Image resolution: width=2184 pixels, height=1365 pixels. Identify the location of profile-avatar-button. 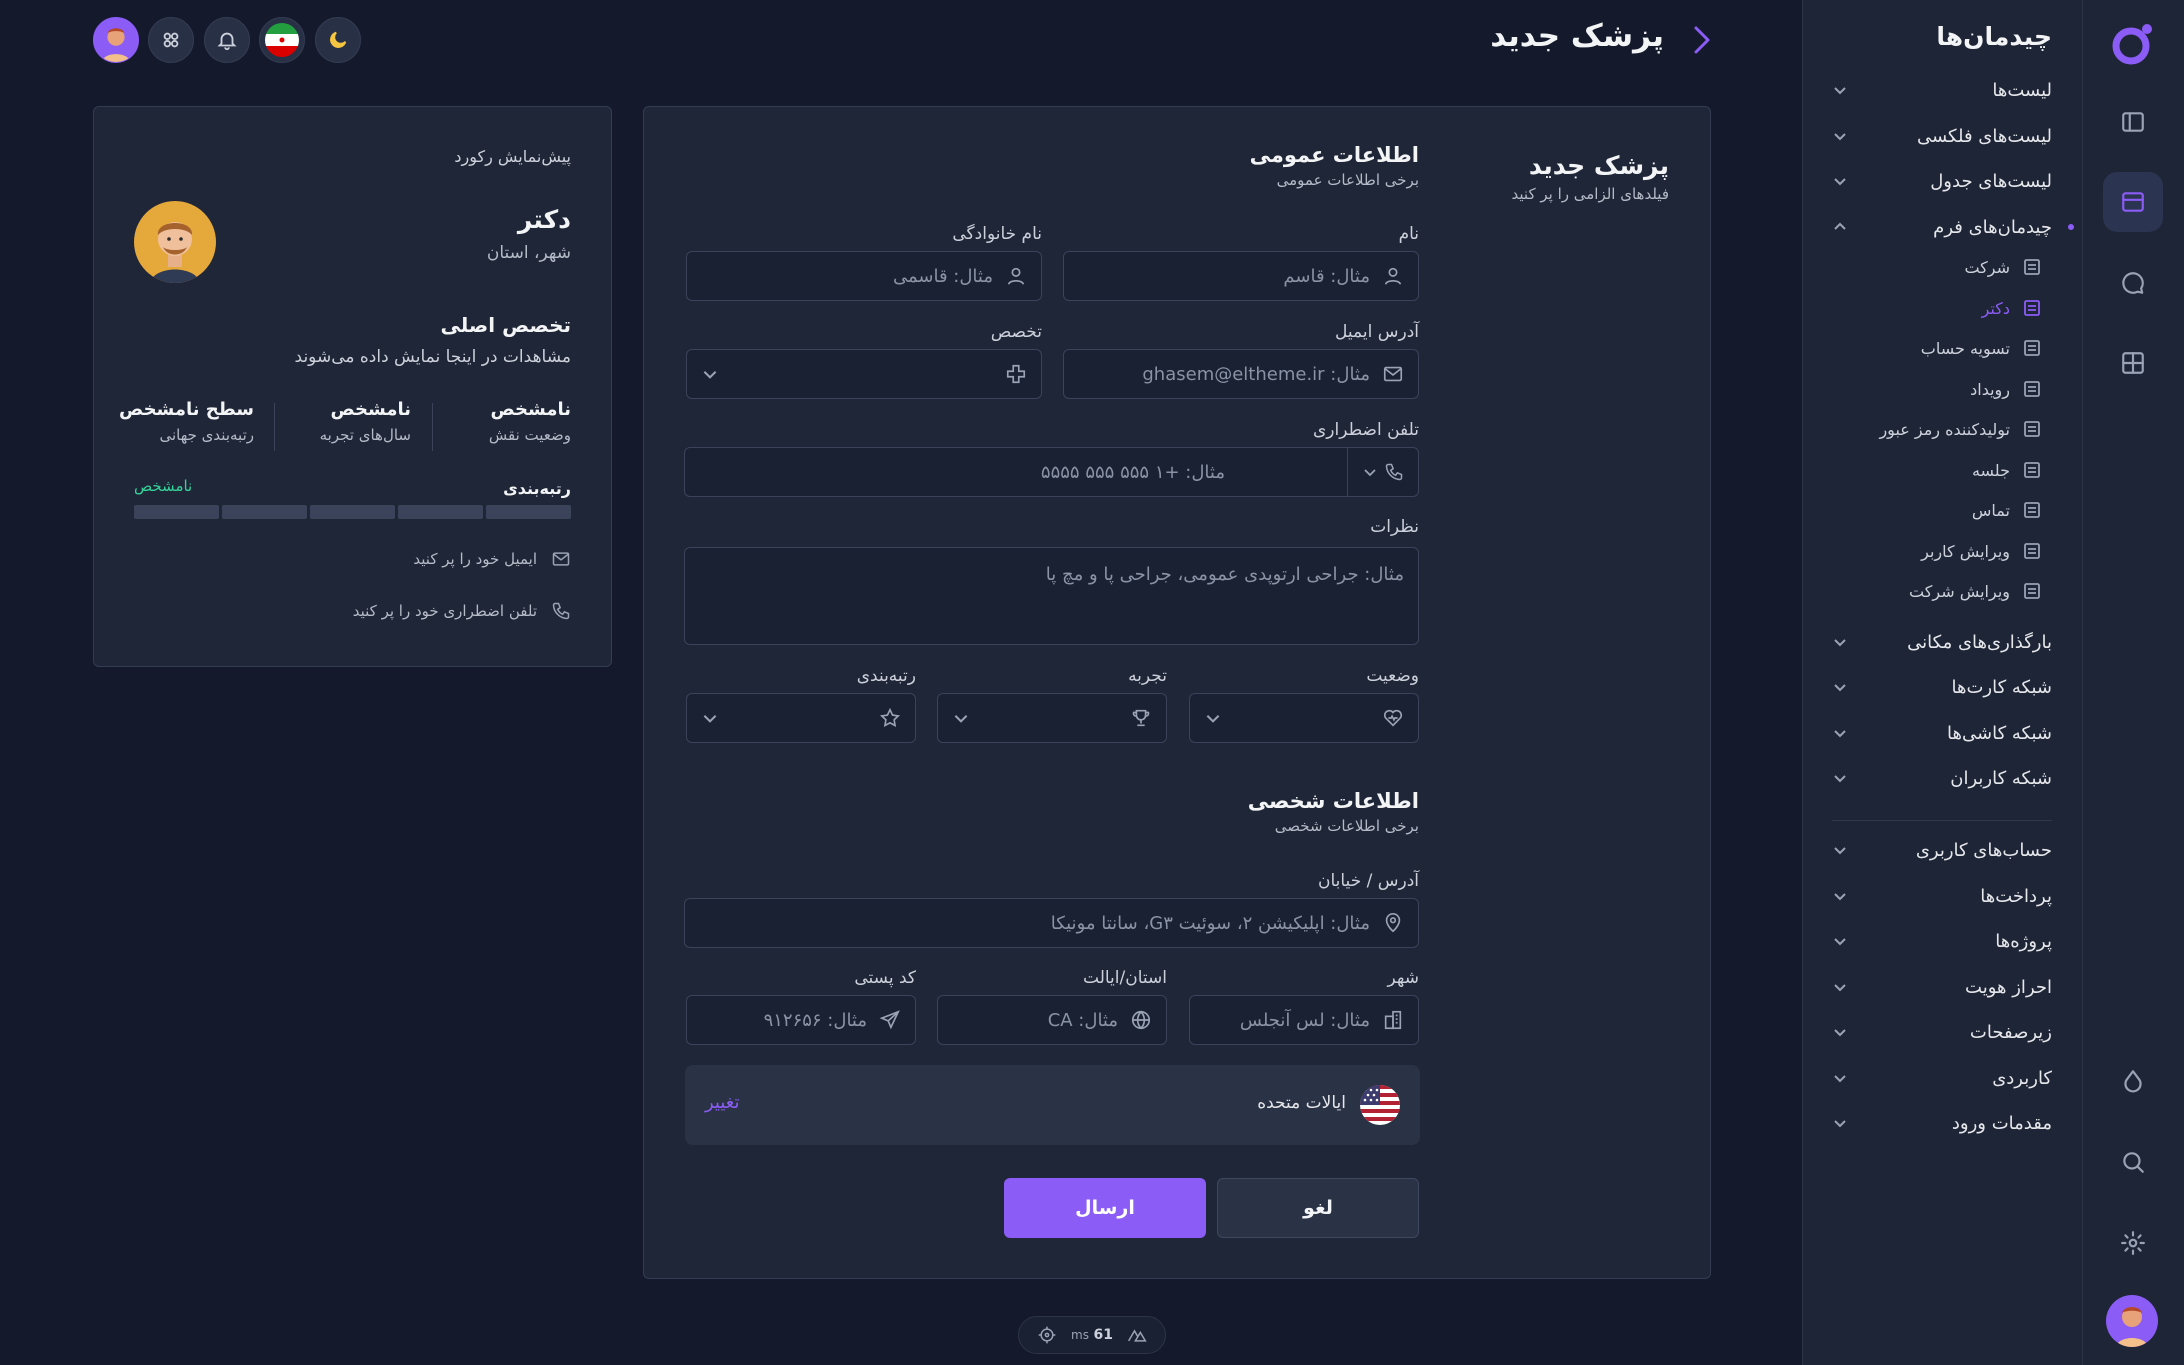
(116, 40).